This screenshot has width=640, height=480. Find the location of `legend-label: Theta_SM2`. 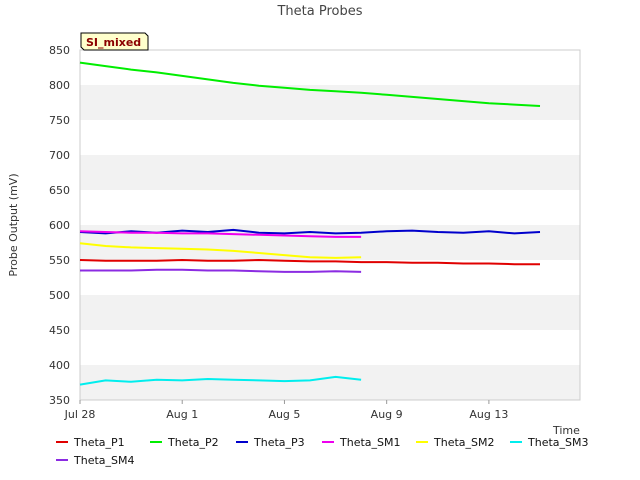

legend-label: Theta_SM2 is located at coordinates (463, 442).